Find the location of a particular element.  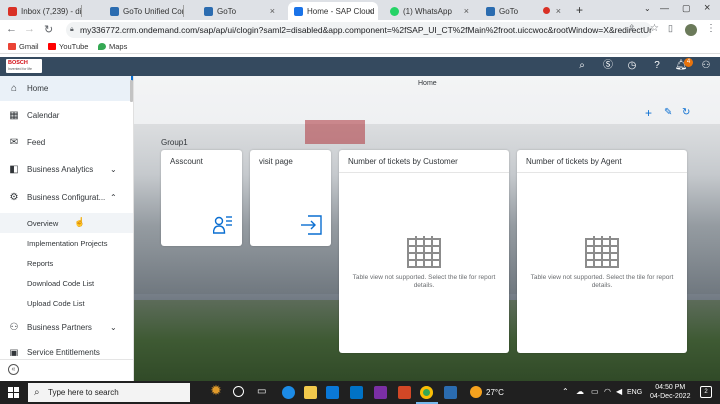

bosch-logo: BOSCH Invented for life is located at coordinates (24, 66).